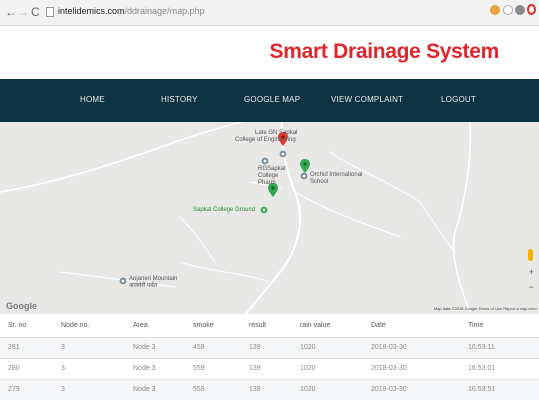  What do you see at coordinates (272, 169) in the screenshot?
I see `poi-label-line: RGSapkal` at bounding box center [272, 169].